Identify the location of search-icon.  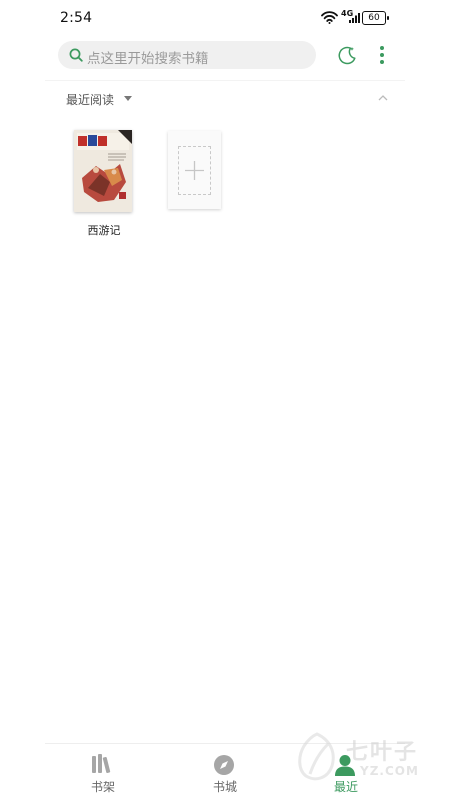
(76, 55).